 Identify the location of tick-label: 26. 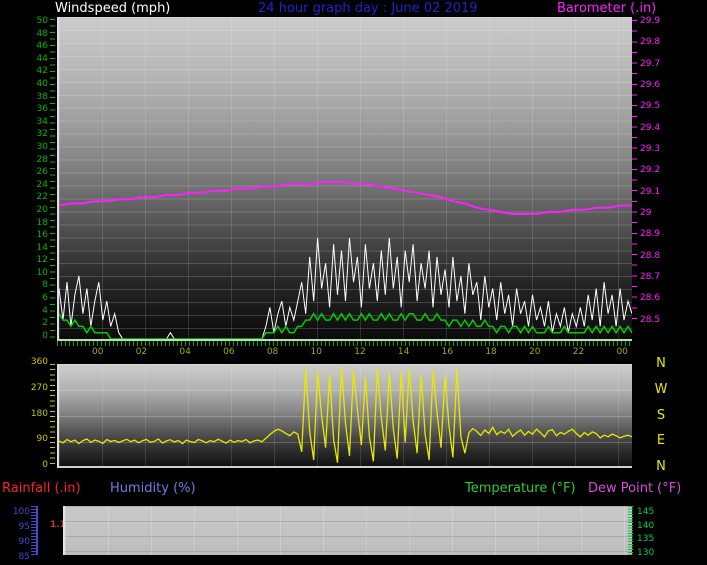
(42, 172).